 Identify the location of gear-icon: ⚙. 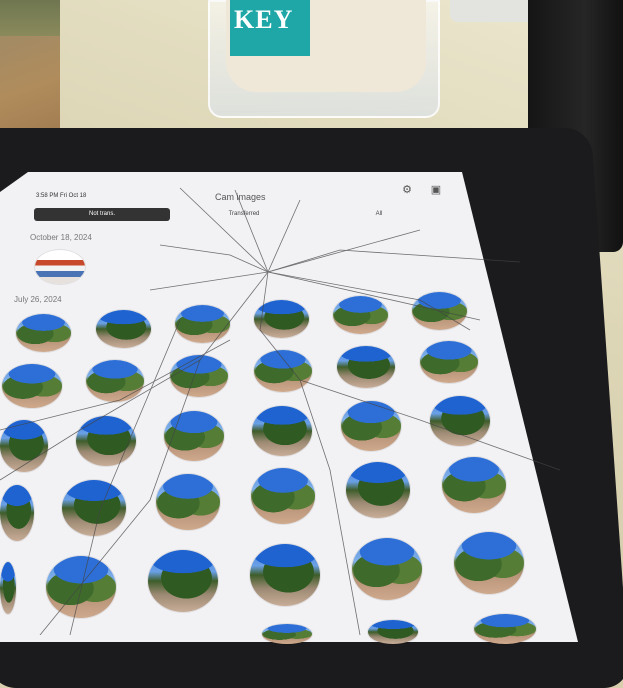
(407, 190).